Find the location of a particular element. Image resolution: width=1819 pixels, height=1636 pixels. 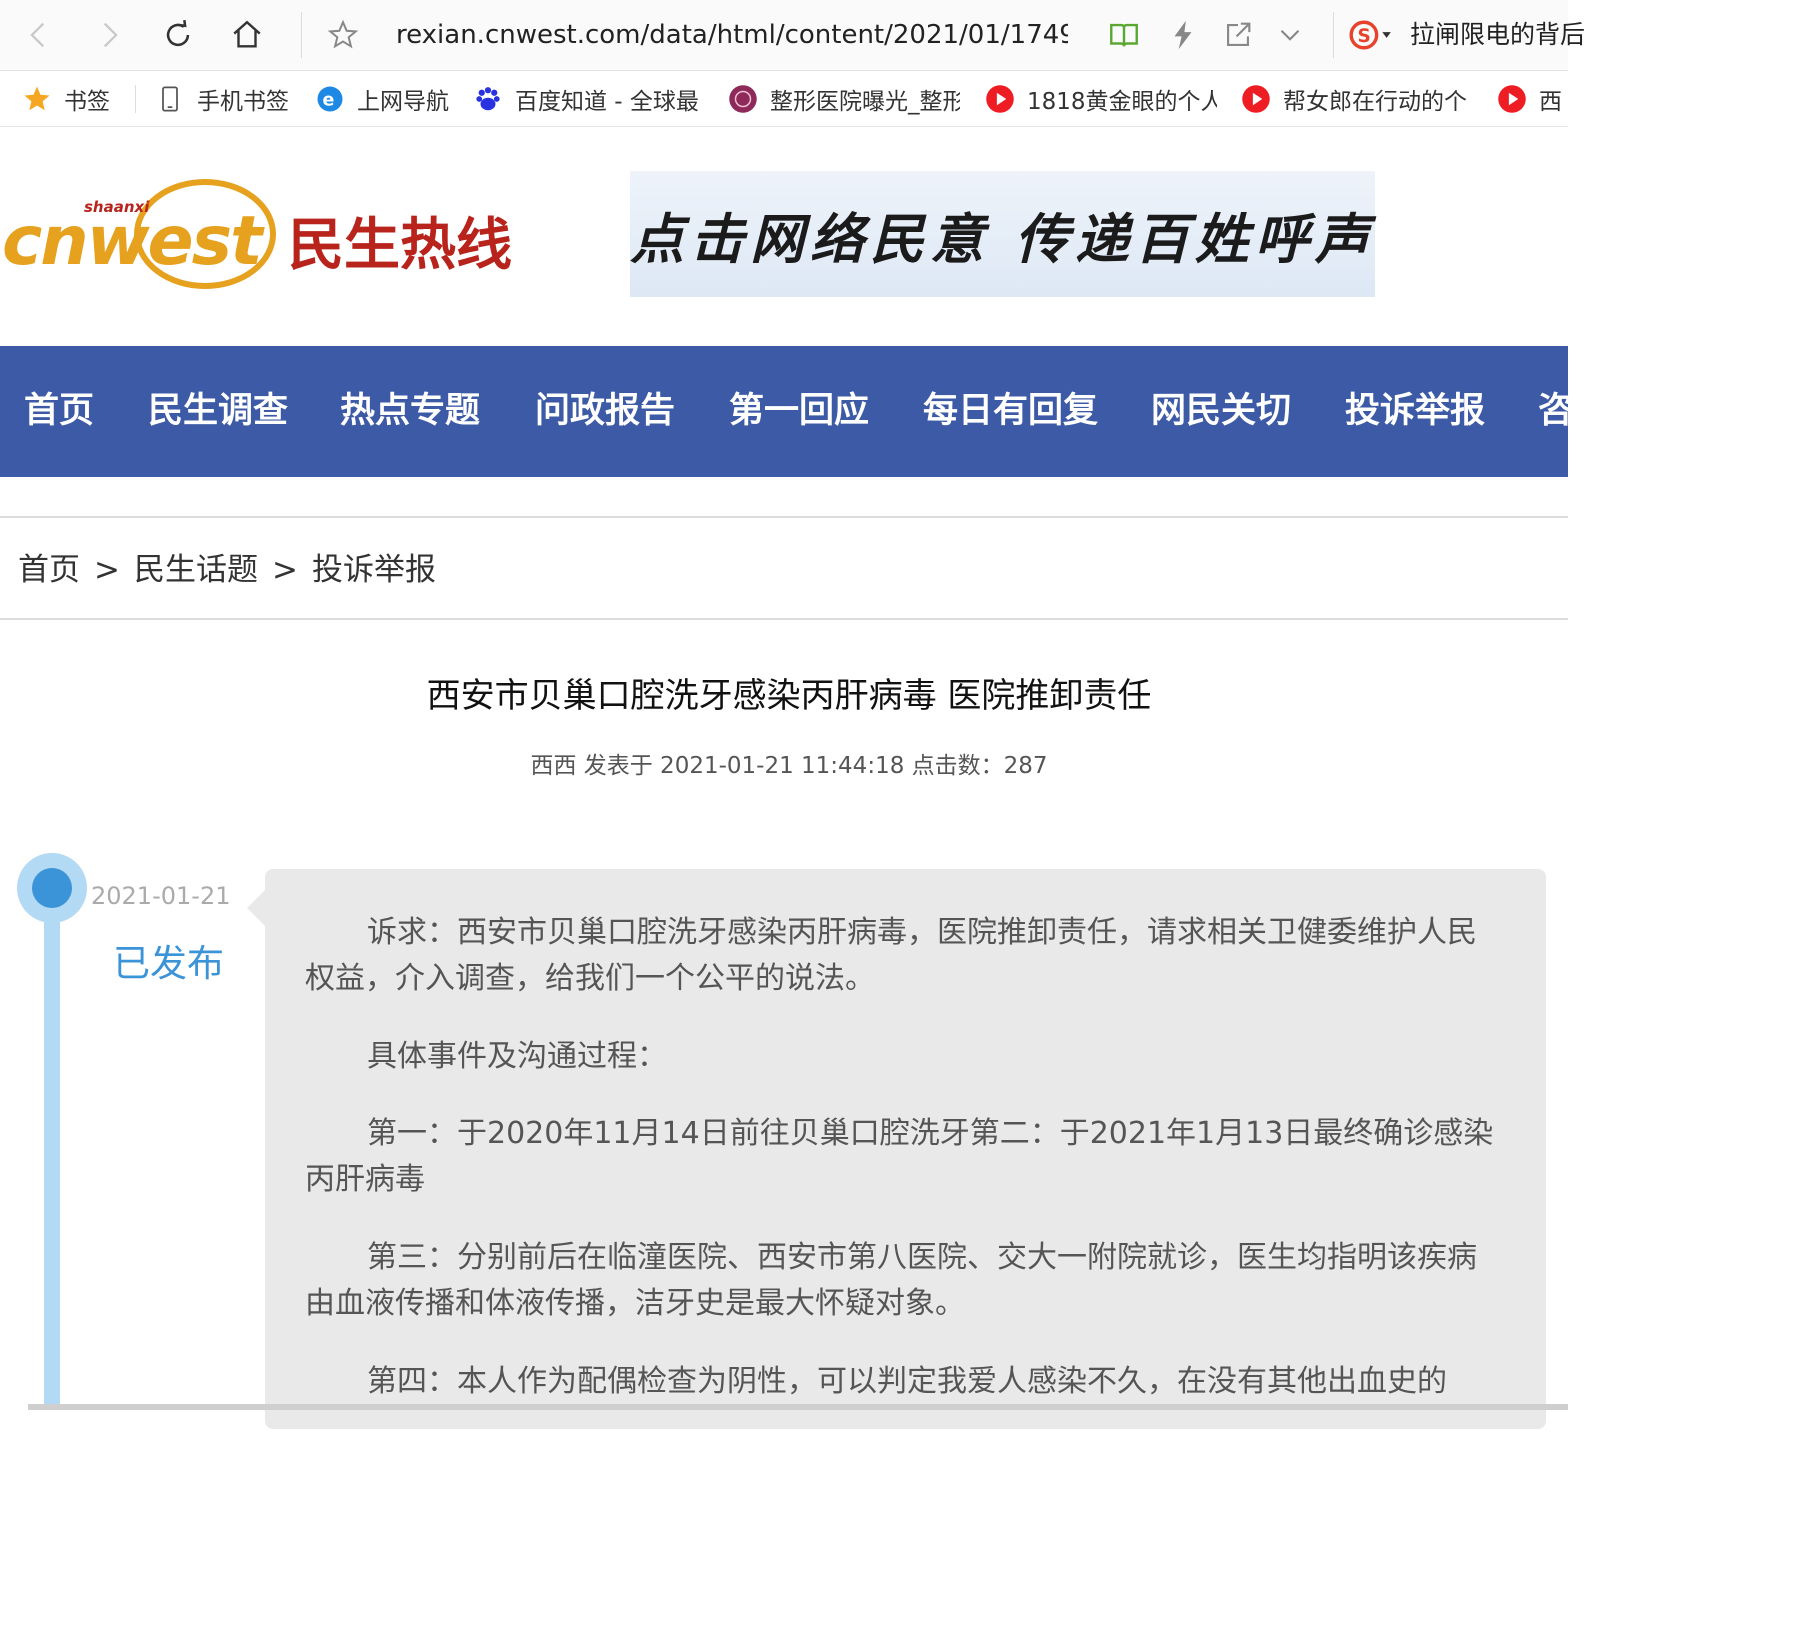

home-button is located at coordinates (247, 35).